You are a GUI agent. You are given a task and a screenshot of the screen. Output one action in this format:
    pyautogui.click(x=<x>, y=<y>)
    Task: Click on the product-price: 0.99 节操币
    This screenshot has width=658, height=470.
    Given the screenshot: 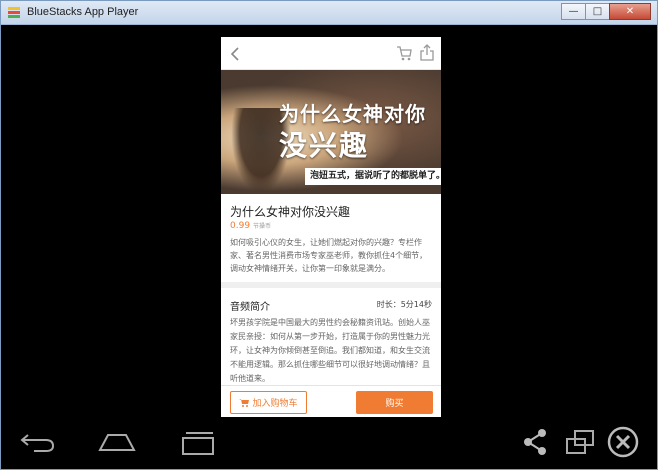 What is the action you would take?
    pyautogui.click(x=250, y=226)
    